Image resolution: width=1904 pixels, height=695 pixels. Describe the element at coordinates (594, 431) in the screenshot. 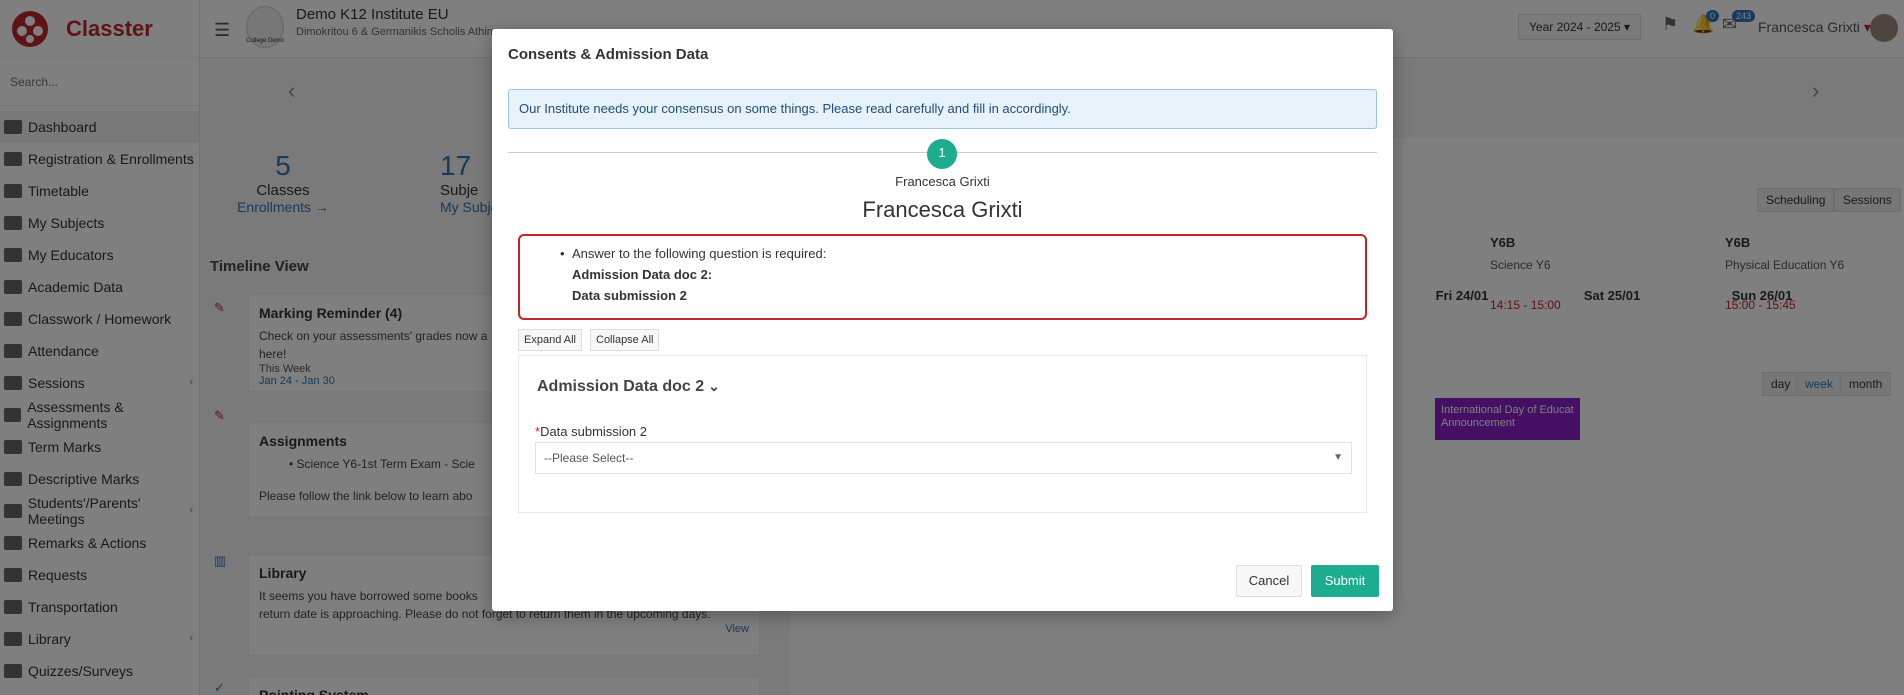

I see `field-label-text: Data submission 2` at that location.